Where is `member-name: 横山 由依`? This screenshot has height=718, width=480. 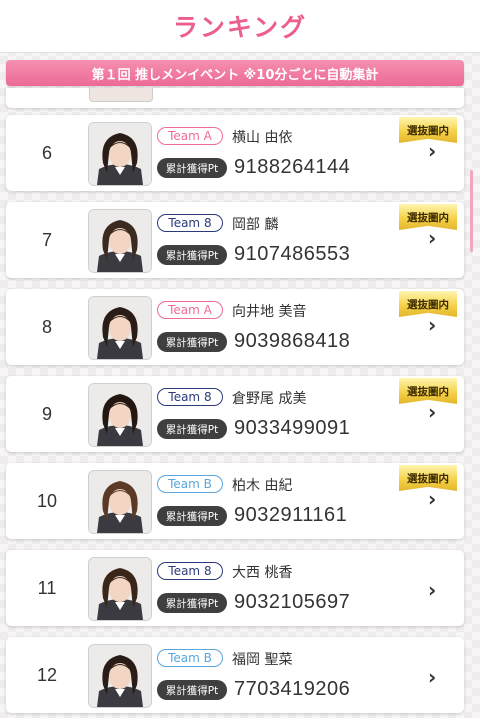
member-name: 横山 由依 is located at coordinates (262, 138).